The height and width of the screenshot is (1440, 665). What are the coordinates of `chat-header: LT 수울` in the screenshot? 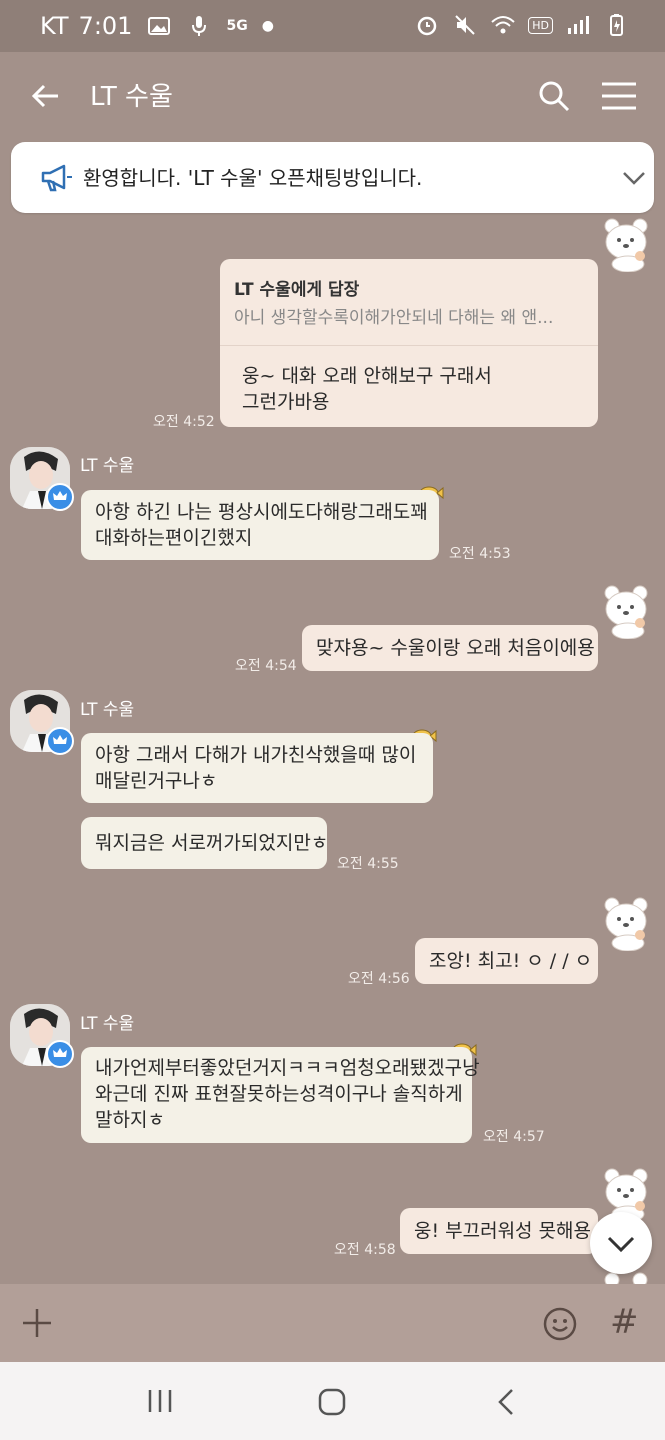 It's located at (332, 96).